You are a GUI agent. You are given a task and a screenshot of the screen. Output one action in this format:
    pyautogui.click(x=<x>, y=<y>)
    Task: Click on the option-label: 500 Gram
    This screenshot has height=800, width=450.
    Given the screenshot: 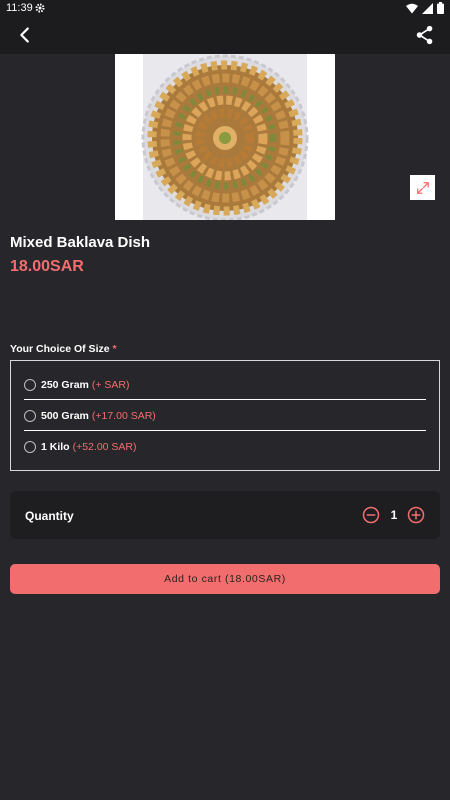 What is the action you would take?
    pyautogui.click(x=65, y=415)
    